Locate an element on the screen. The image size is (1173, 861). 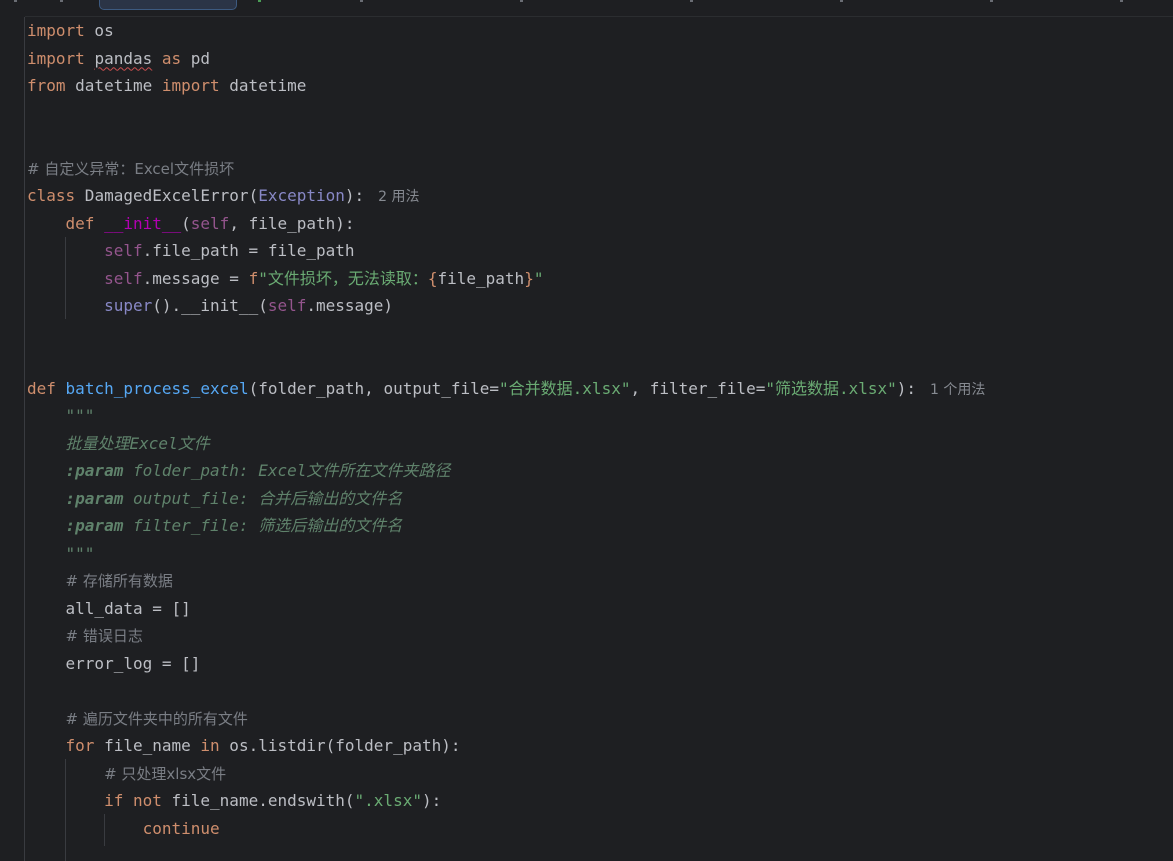
comment-token: # 只处理xlsx文件 is located at coordinates (165, 773).